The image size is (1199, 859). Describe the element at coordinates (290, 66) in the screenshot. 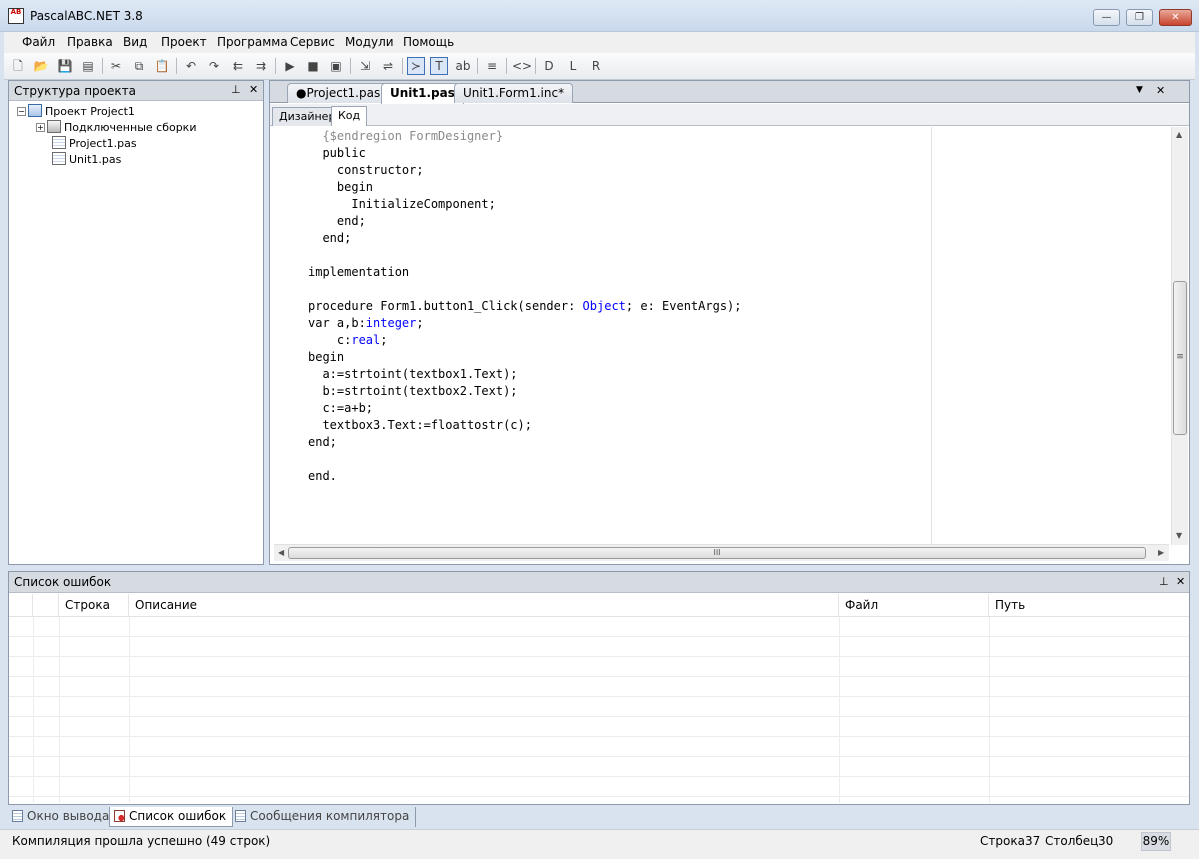

I see `run-icon: ▶` at that location.